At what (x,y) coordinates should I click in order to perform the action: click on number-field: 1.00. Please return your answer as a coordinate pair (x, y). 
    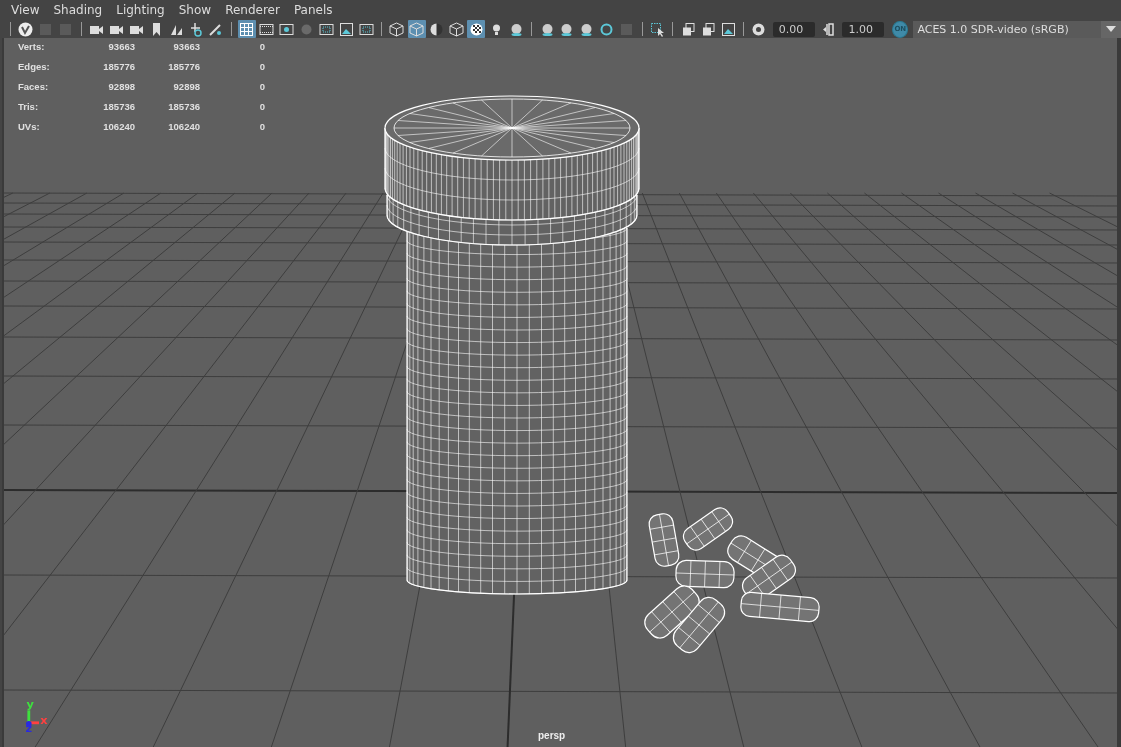
    Looking at the image, I should click on (863, 29).